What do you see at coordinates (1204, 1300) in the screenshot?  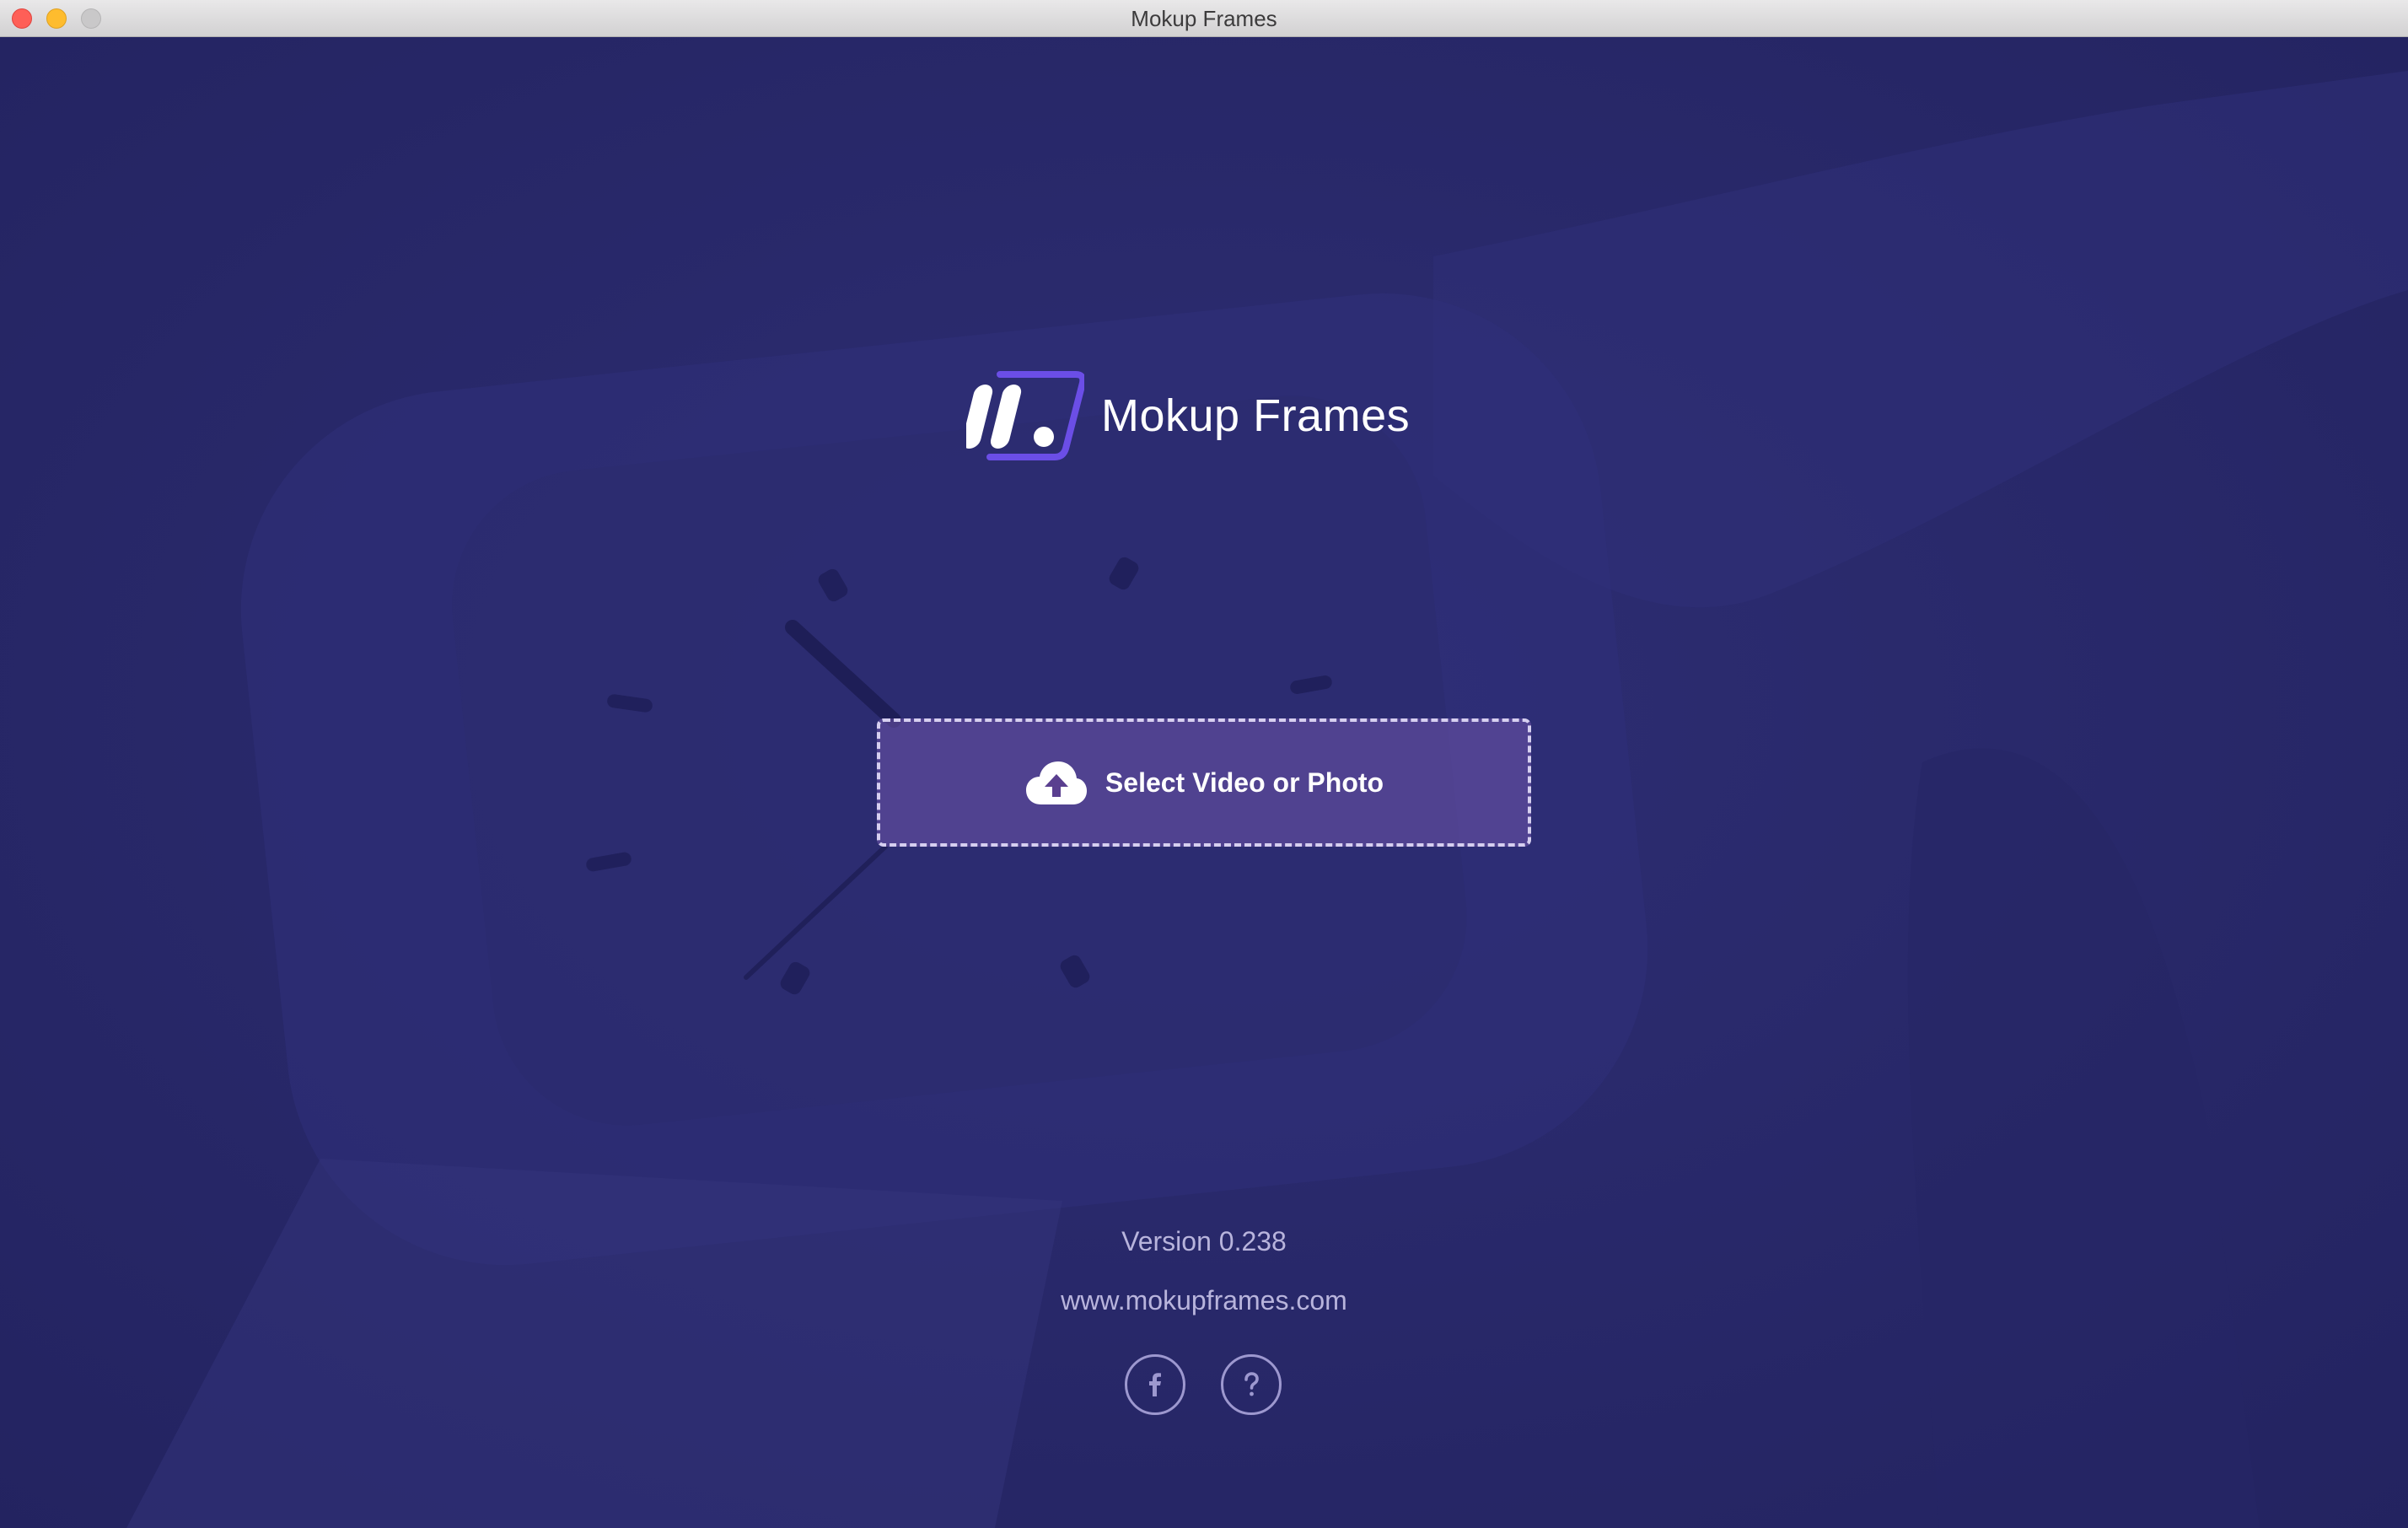 I see `website-link: www.mokupframes.com` at bounding box center [1204, 1300].